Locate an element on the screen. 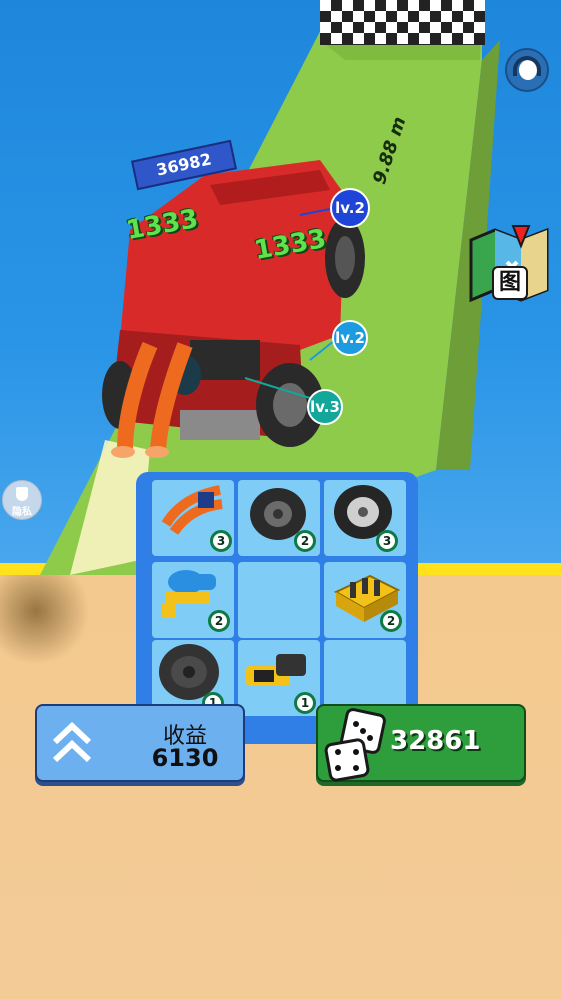 The width and height of the screenshot is (561, 999). dust-cloud is located at coordinates (45, 620).